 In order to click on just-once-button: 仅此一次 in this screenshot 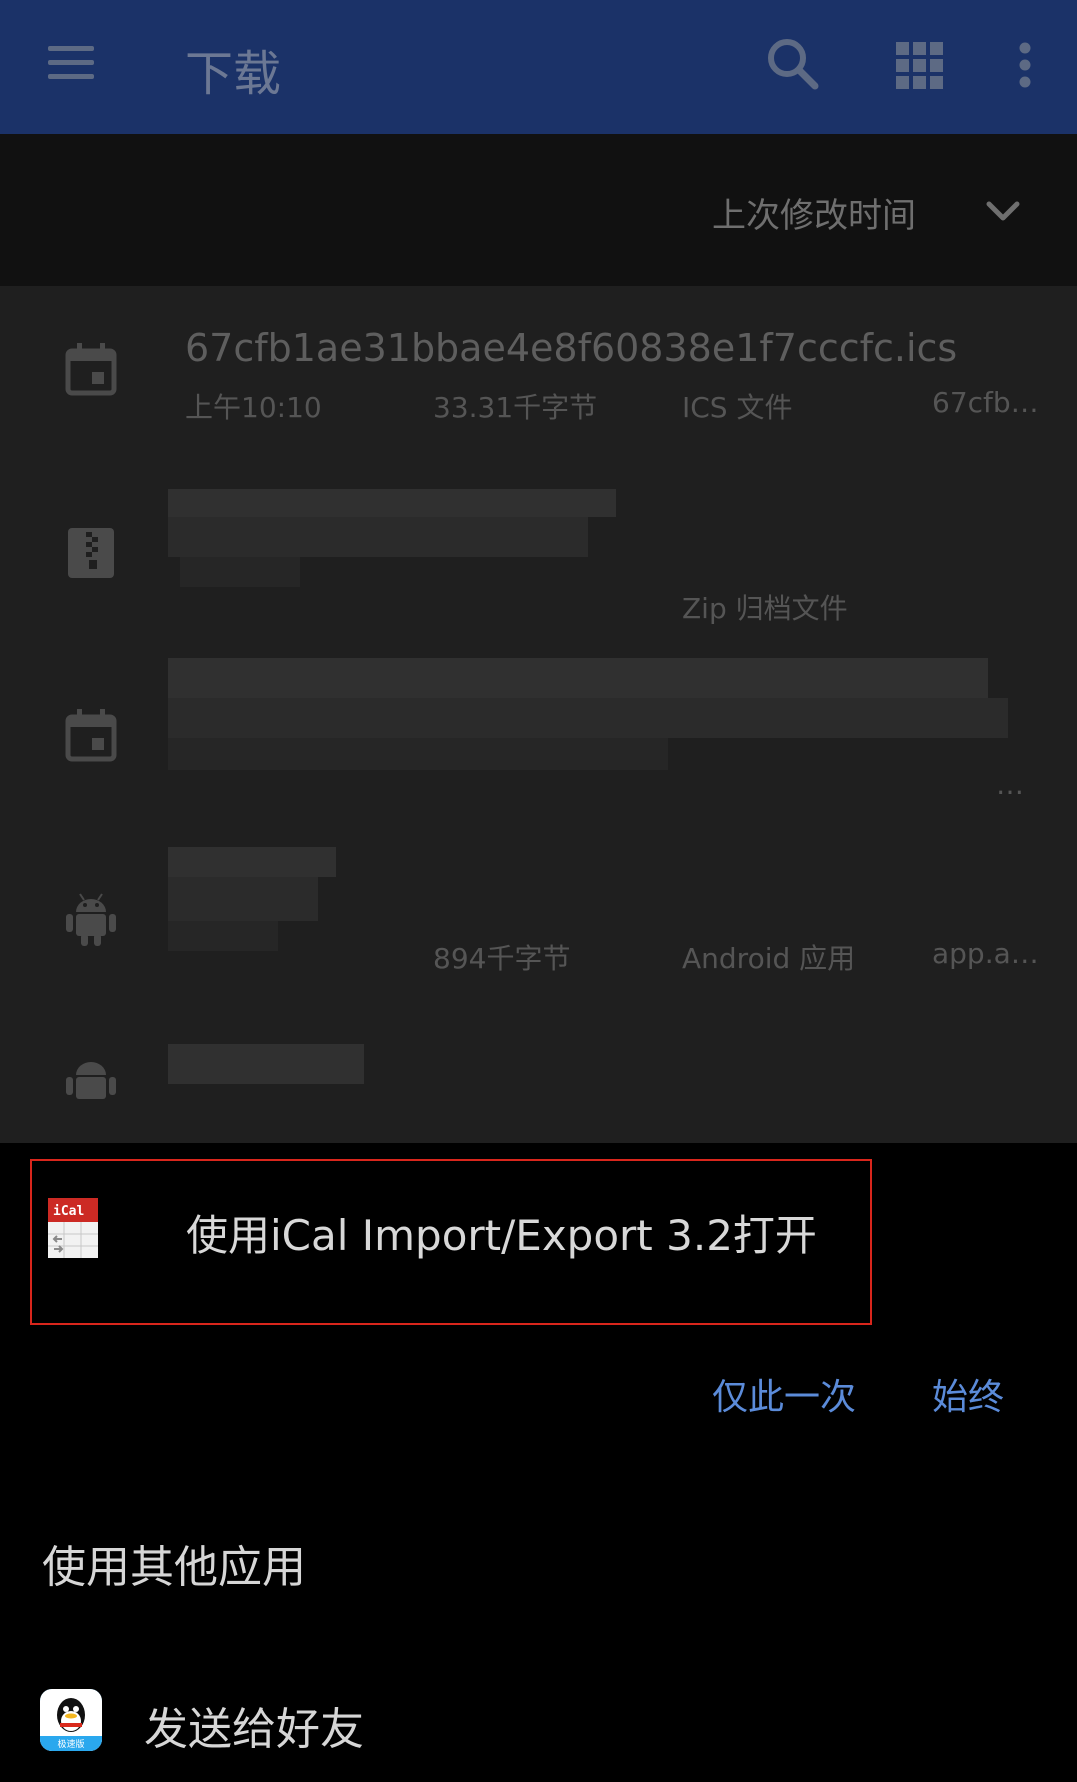, I will do `click(784, 1394)`.